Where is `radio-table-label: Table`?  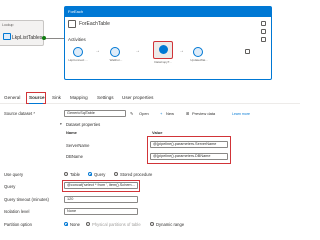 radio-table-label: Table is located at coordinates (75, 174).